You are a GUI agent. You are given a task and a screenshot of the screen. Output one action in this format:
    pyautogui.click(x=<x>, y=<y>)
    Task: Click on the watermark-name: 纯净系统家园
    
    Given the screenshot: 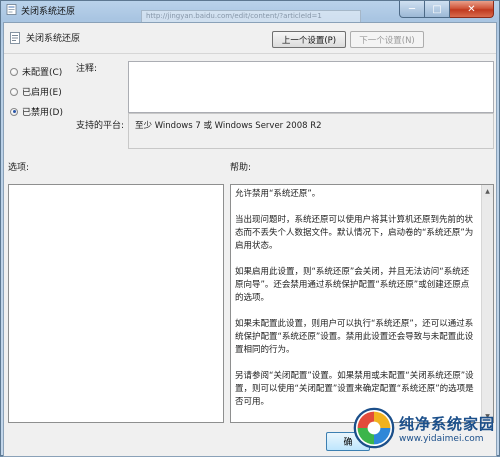 What is the action you would take?
    pyautogui.click(x=446, y=423)
    